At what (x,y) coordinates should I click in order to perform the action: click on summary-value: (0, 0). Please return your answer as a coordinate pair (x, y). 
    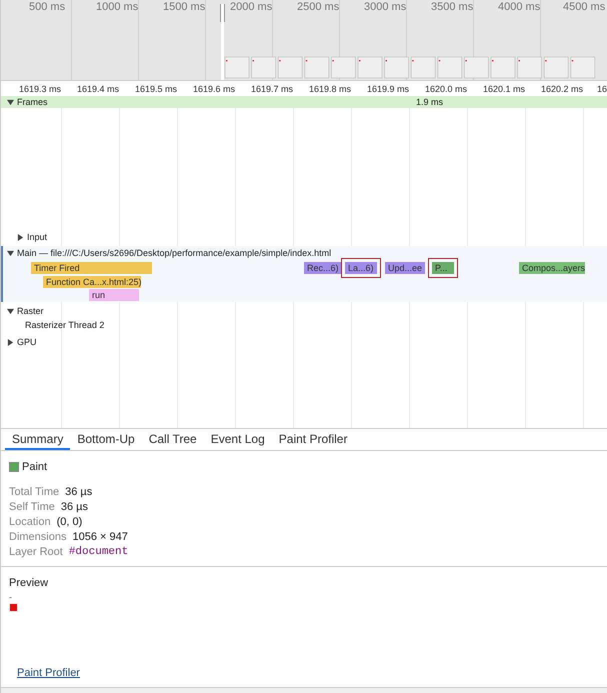
    Looking at the image, I should click on (69, 522).